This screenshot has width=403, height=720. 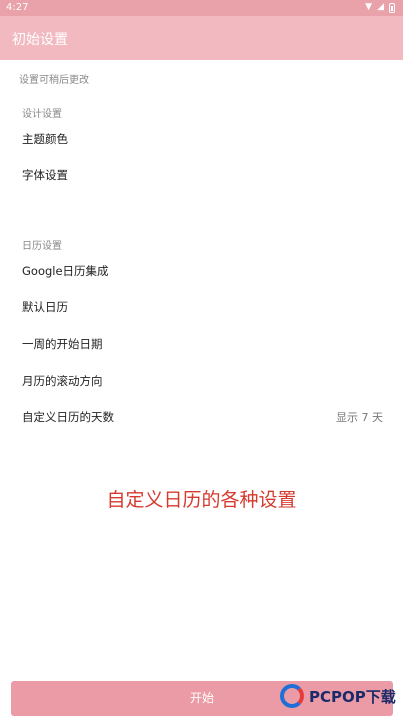 I want to click on setting-font: 字体设置, so click(x=202, y=175).